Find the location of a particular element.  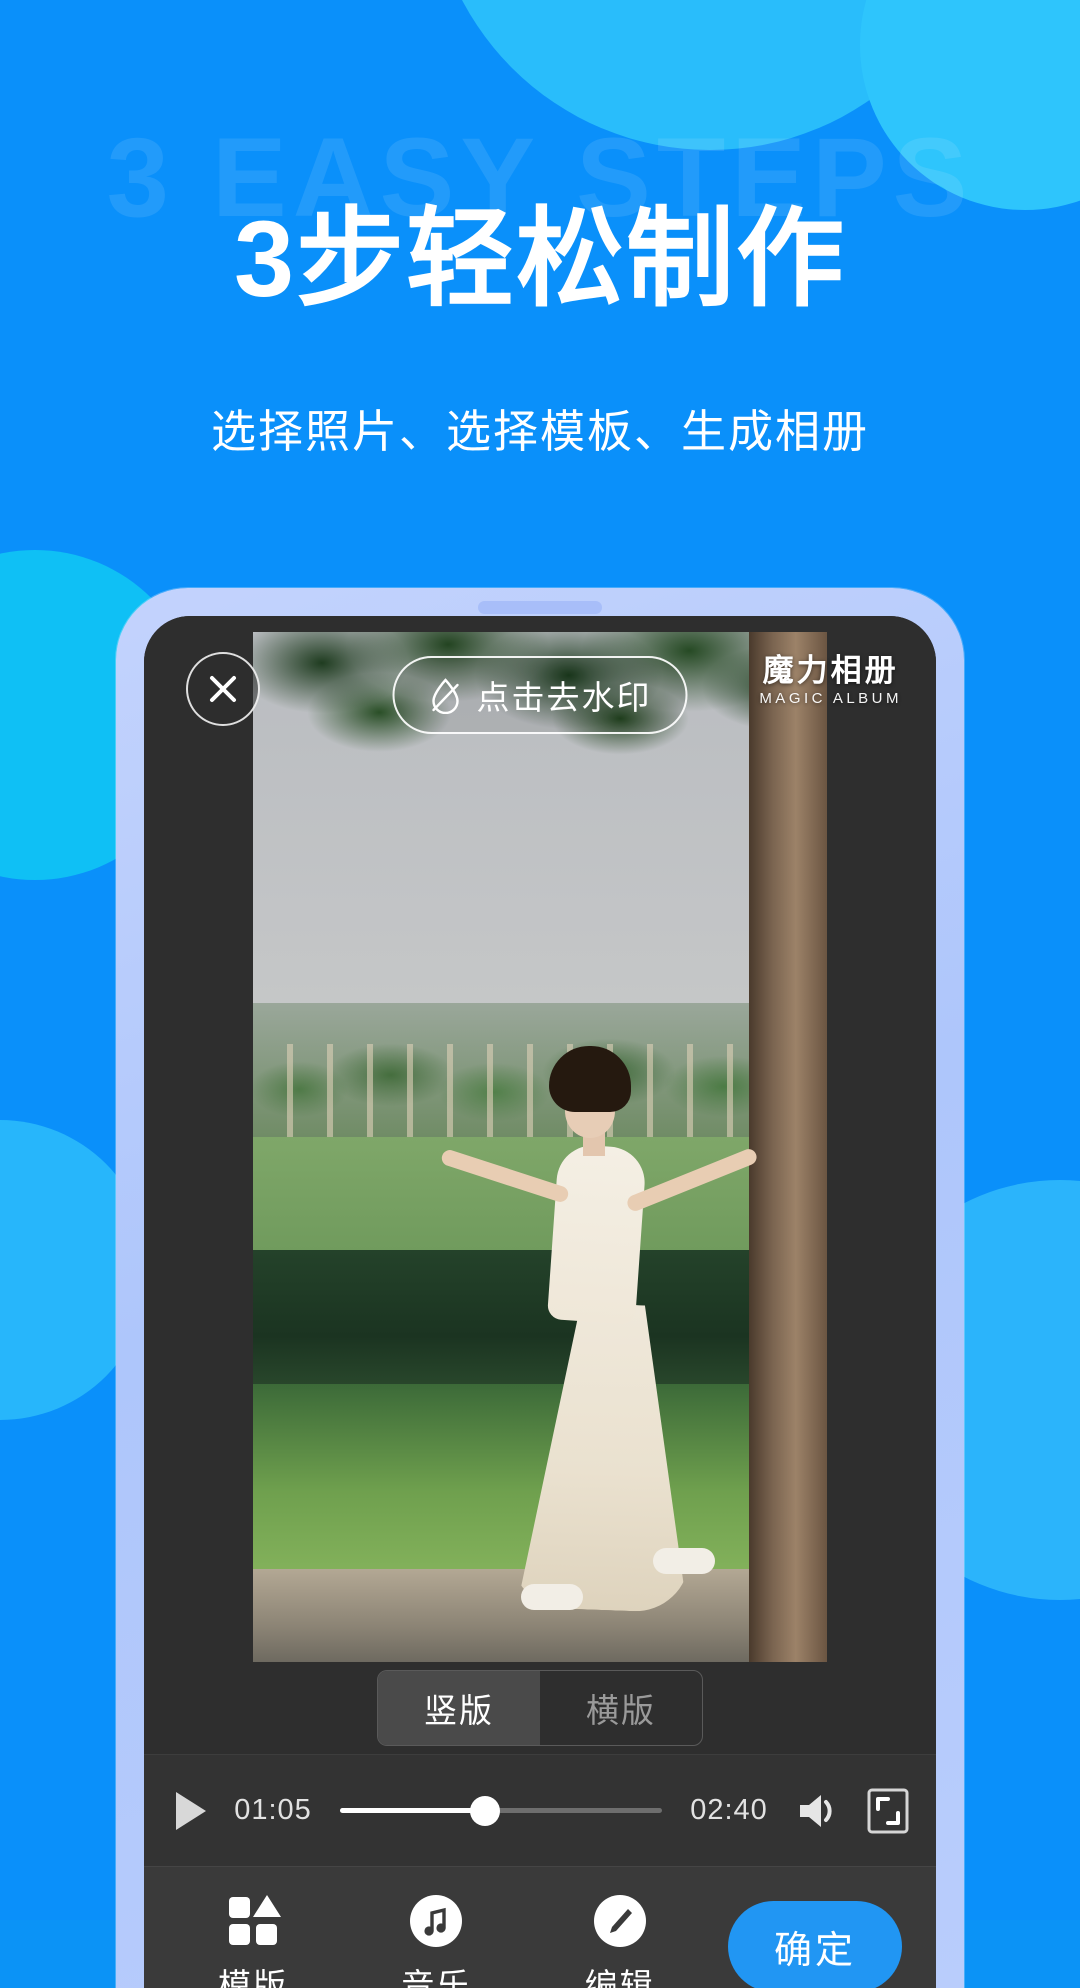

confirm-button: 确定 is located at coordinates (814, 1944).